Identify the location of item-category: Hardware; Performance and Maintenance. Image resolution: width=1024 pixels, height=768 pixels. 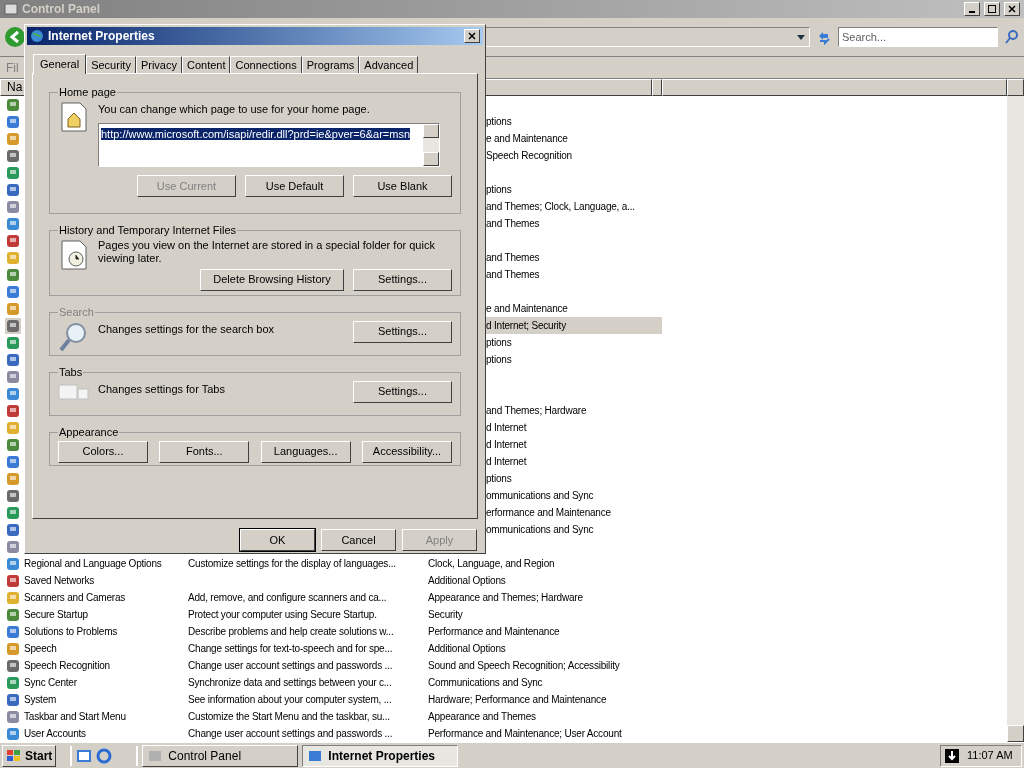
(517, 700).